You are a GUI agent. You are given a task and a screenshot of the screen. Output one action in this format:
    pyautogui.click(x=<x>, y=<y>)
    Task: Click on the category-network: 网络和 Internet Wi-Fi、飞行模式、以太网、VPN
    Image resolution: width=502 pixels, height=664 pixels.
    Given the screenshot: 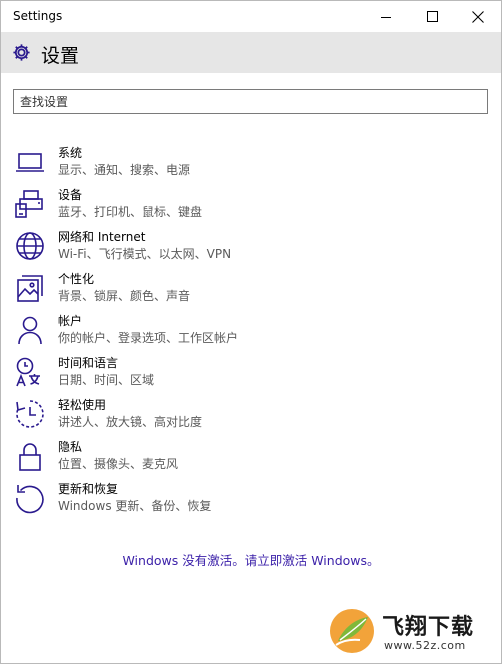 What is the action you would take?
    pyautogui.click(x=201, y=247)
    